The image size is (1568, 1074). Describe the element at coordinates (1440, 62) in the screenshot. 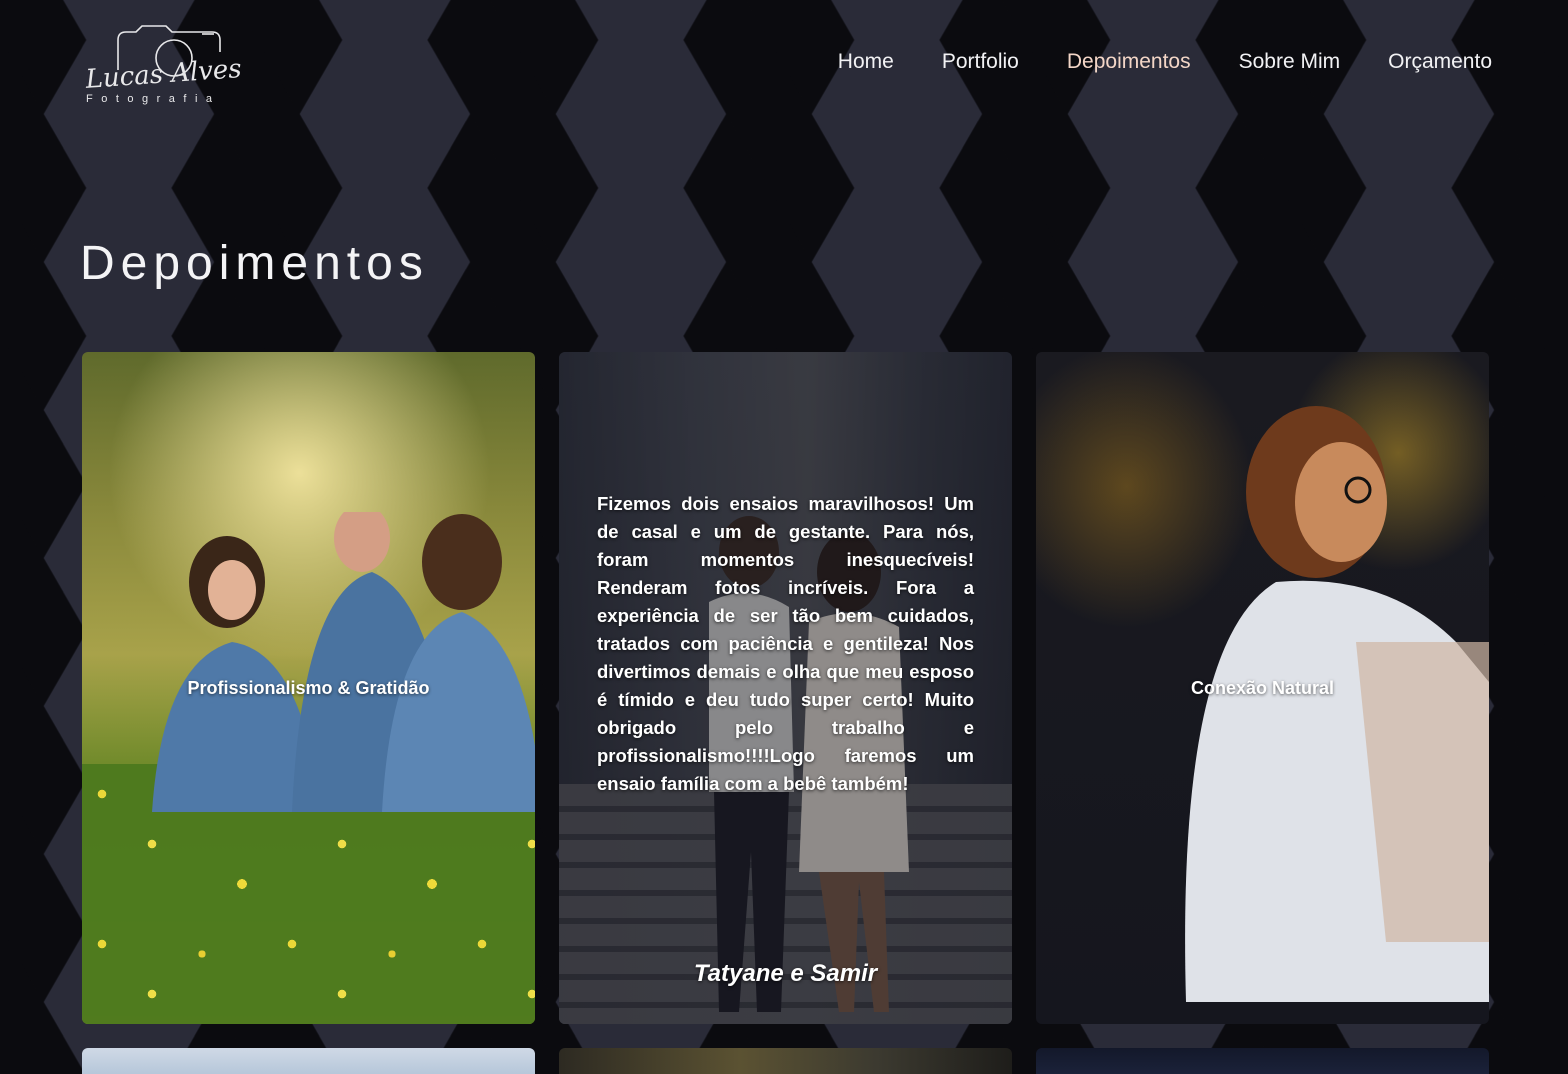

I see `nav-orcamento: Orçamento` at that location.